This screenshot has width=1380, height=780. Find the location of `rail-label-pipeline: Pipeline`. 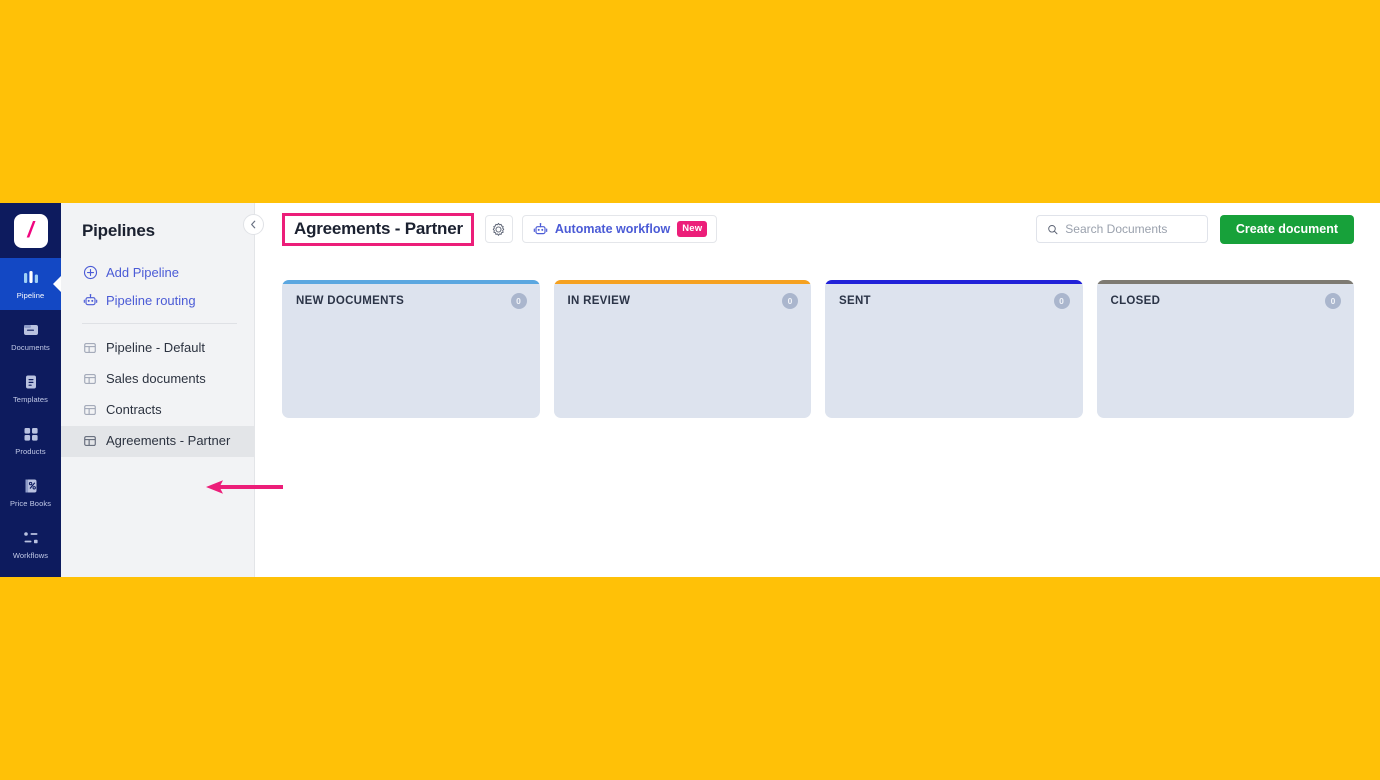

rail-label-pipeline: Pipeline is located at coordinates (30, 295).